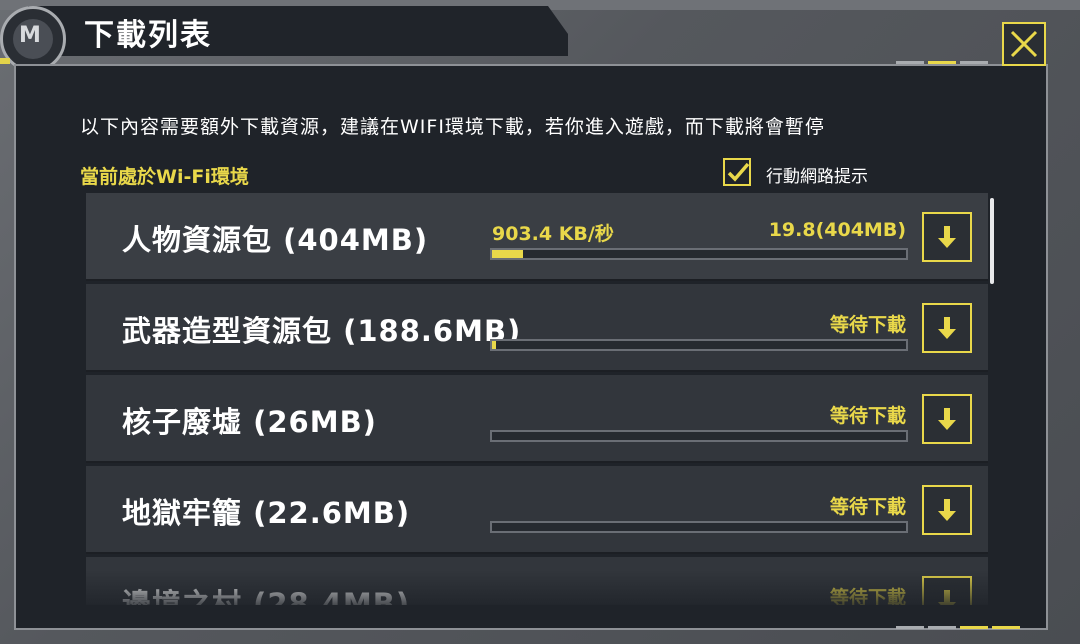 The image size is (1080, 644). What do you see at coordinates (537, 328) in the screenshot?
I see `download-row: 武器造型資源包 (188.6MB) 等待下載` at bounding box center [537, 328].